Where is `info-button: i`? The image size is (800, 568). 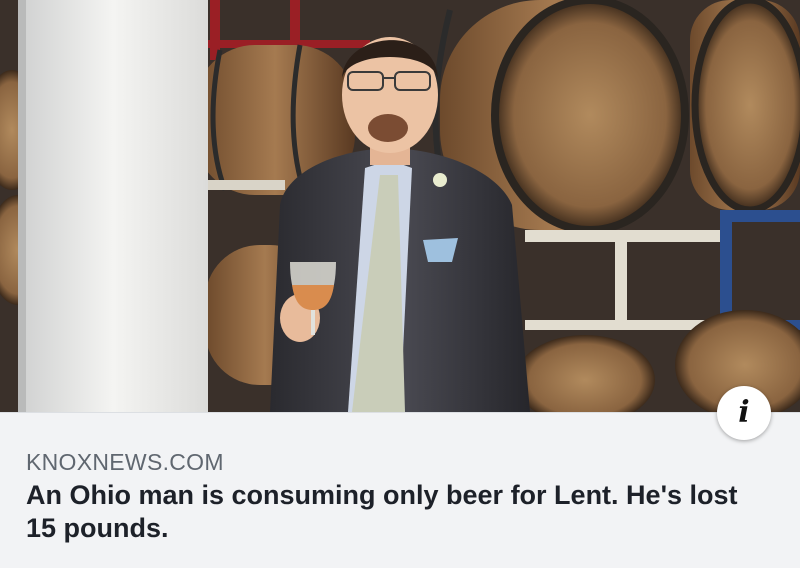
info-button: i is located at coordinates (744, 413).